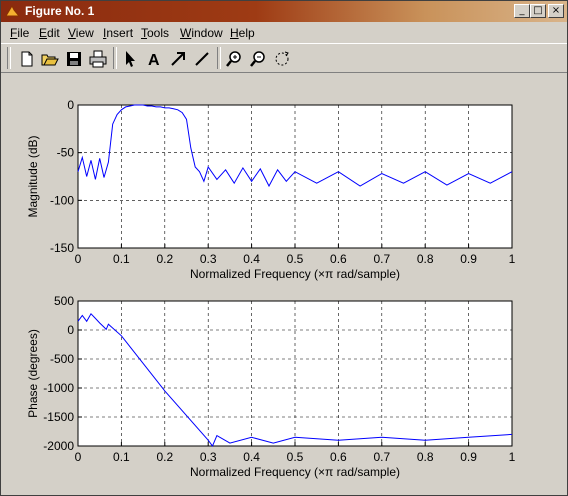  I want to click on rotate-icon, so click(282, 59).